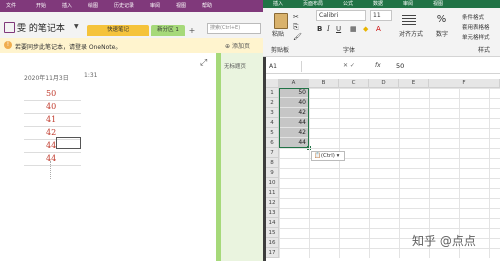 The height and width of the screenshot is (261, 500). What do you see at coordinates (272, 83) in the screenshot?
I see `select-all-corner` at bounding box center [272, 83].